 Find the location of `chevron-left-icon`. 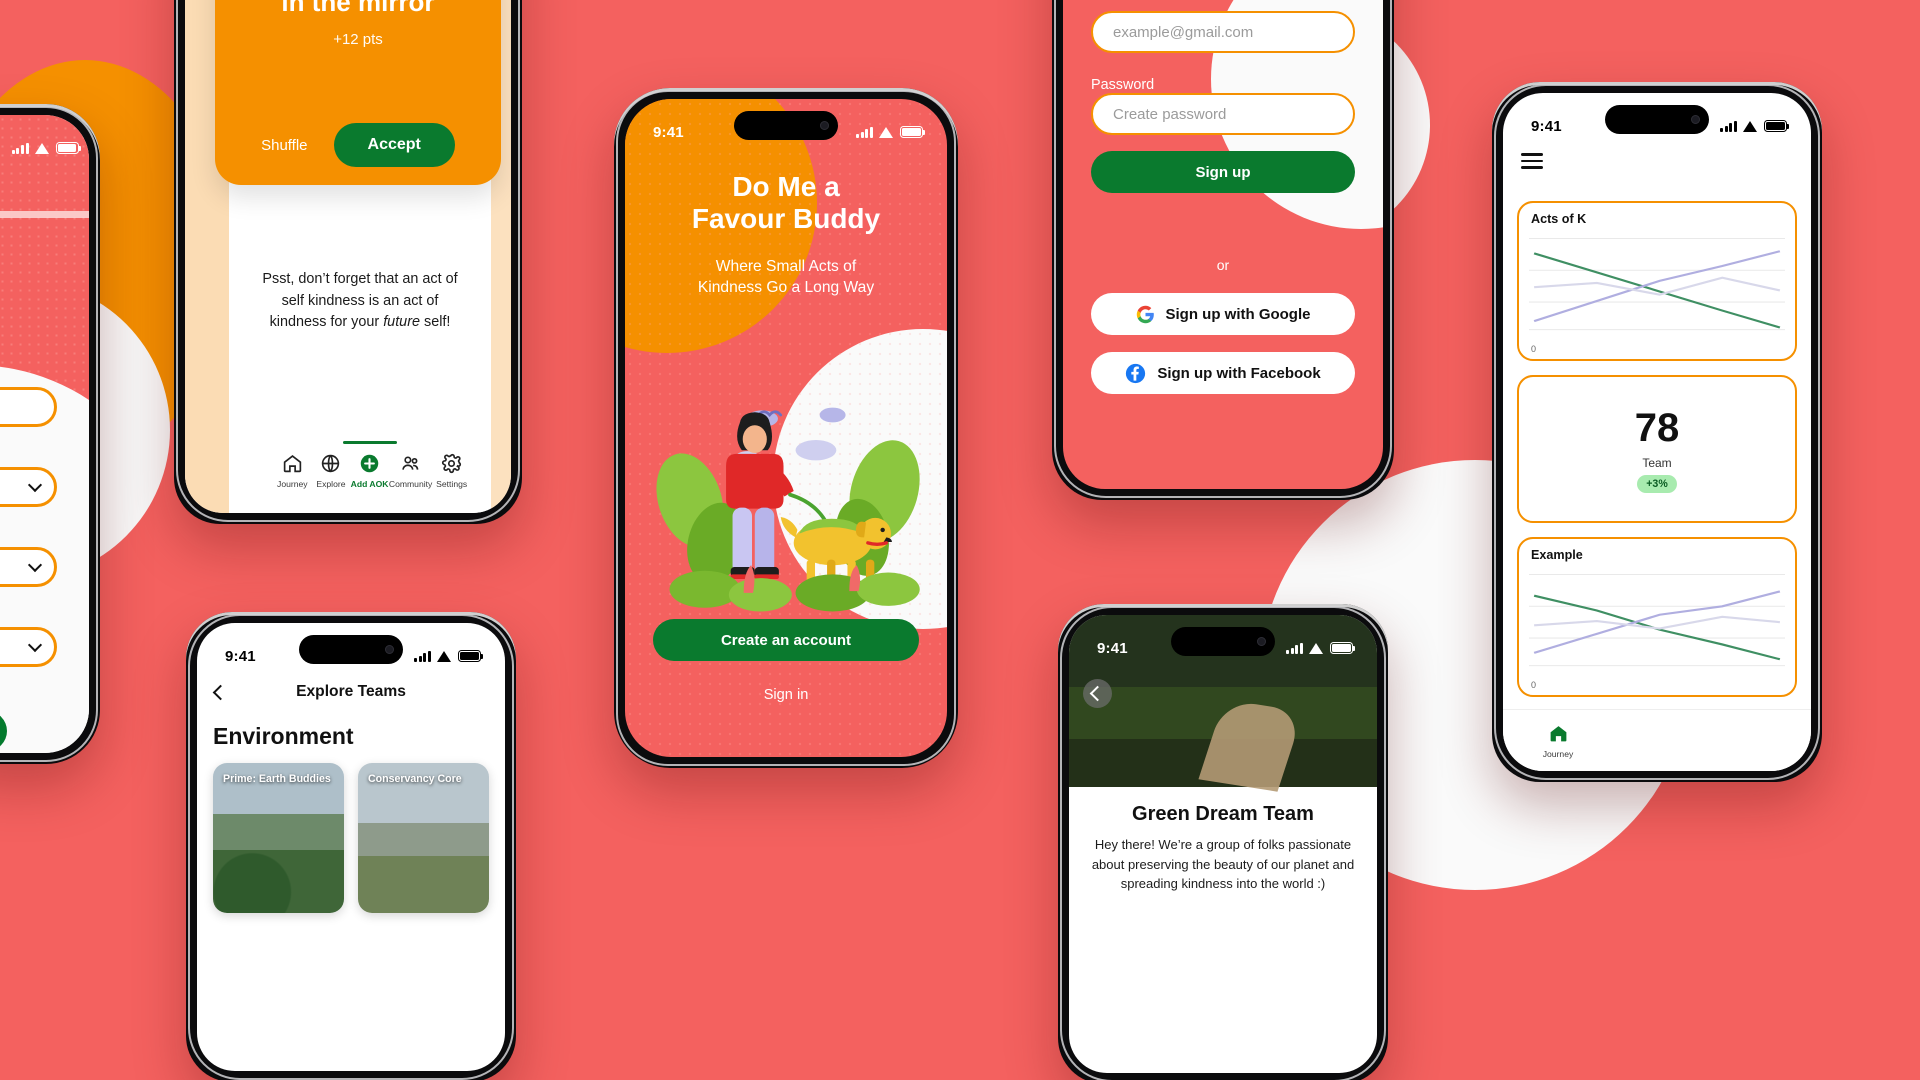

chevron-left-icon is located at coordinates (1097, 693).